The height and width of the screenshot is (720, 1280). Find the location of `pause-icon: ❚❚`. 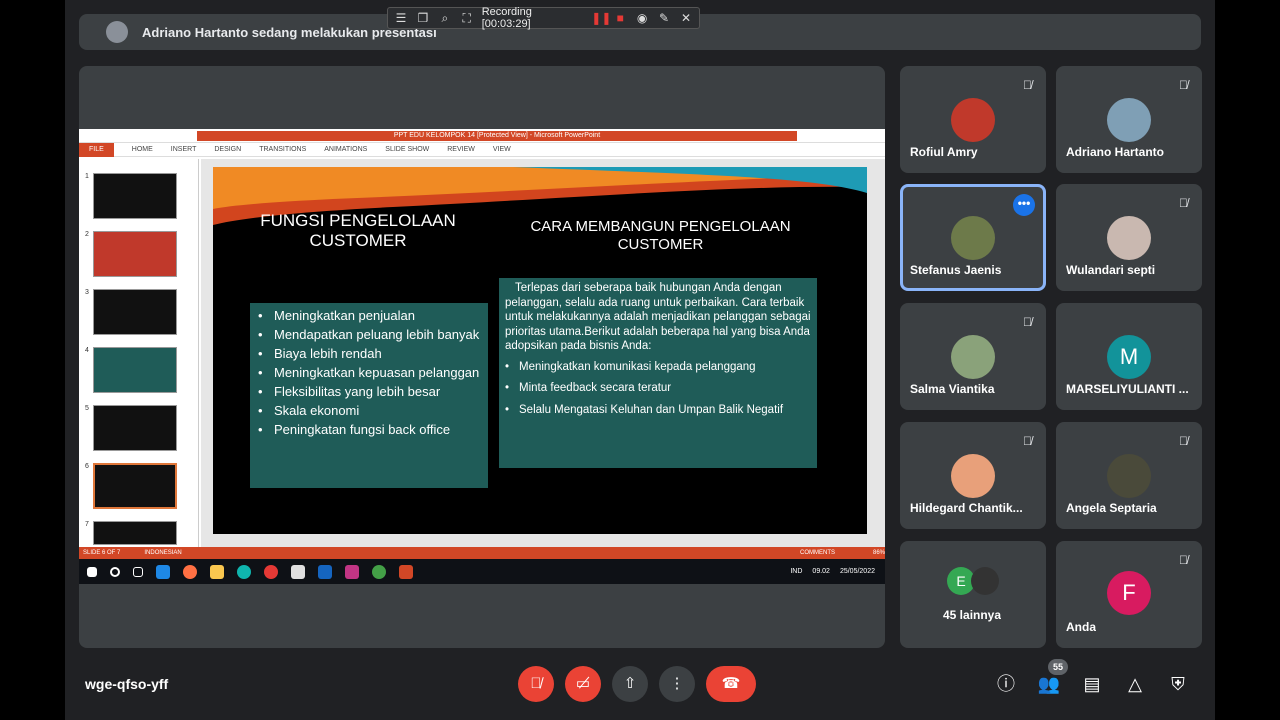

pause-icon: ❚❚ is located at coordinates (601, 18).